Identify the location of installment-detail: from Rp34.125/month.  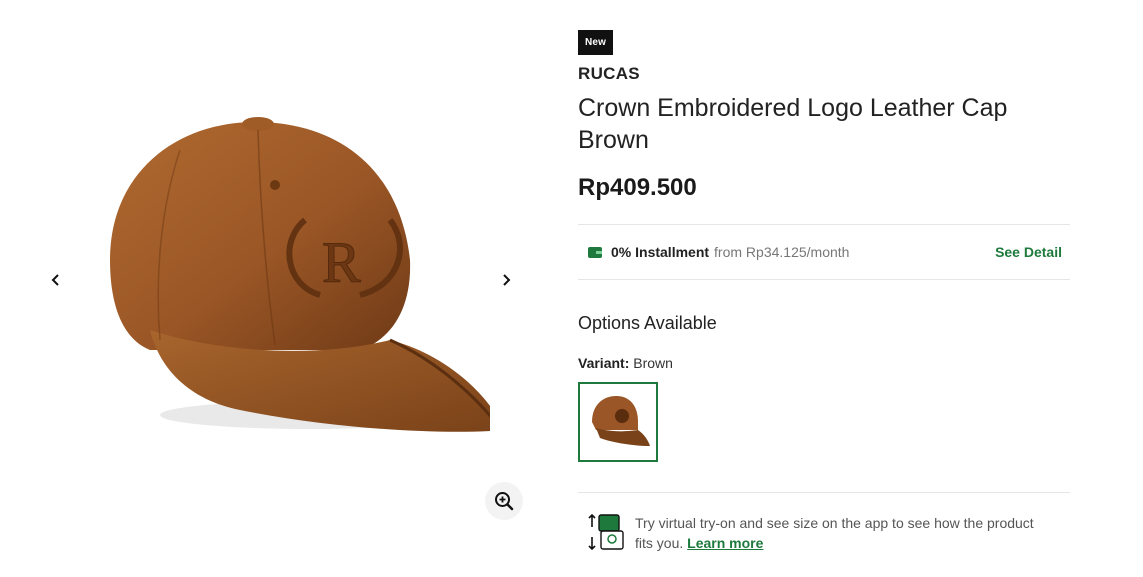
(782, 252).